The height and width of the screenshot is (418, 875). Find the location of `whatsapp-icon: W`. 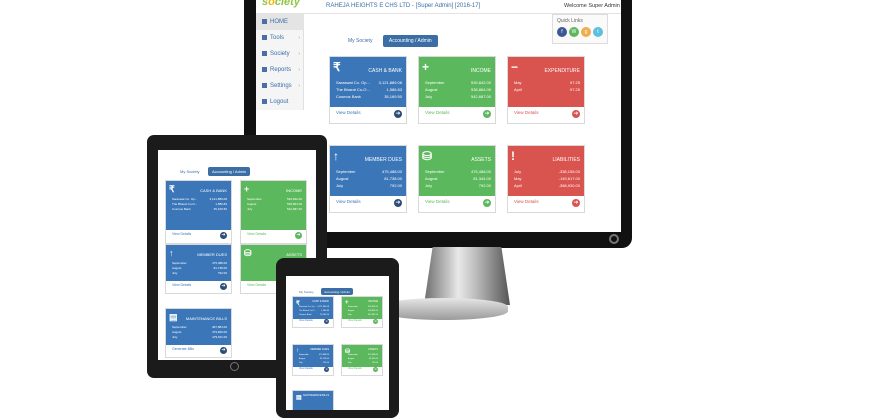

whatsapp-icon: W is located at coordinates (574, 32).